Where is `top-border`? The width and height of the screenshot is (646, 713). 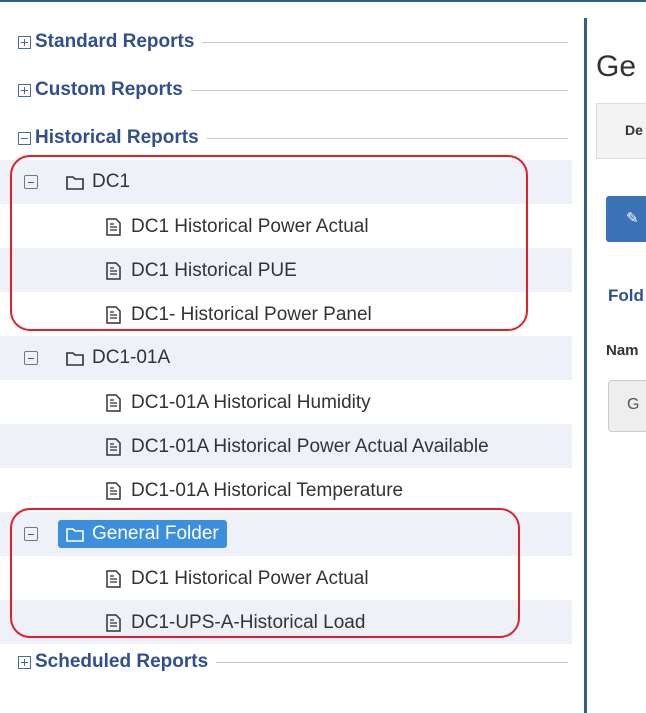
top-border is located at coordinates (323, 1).